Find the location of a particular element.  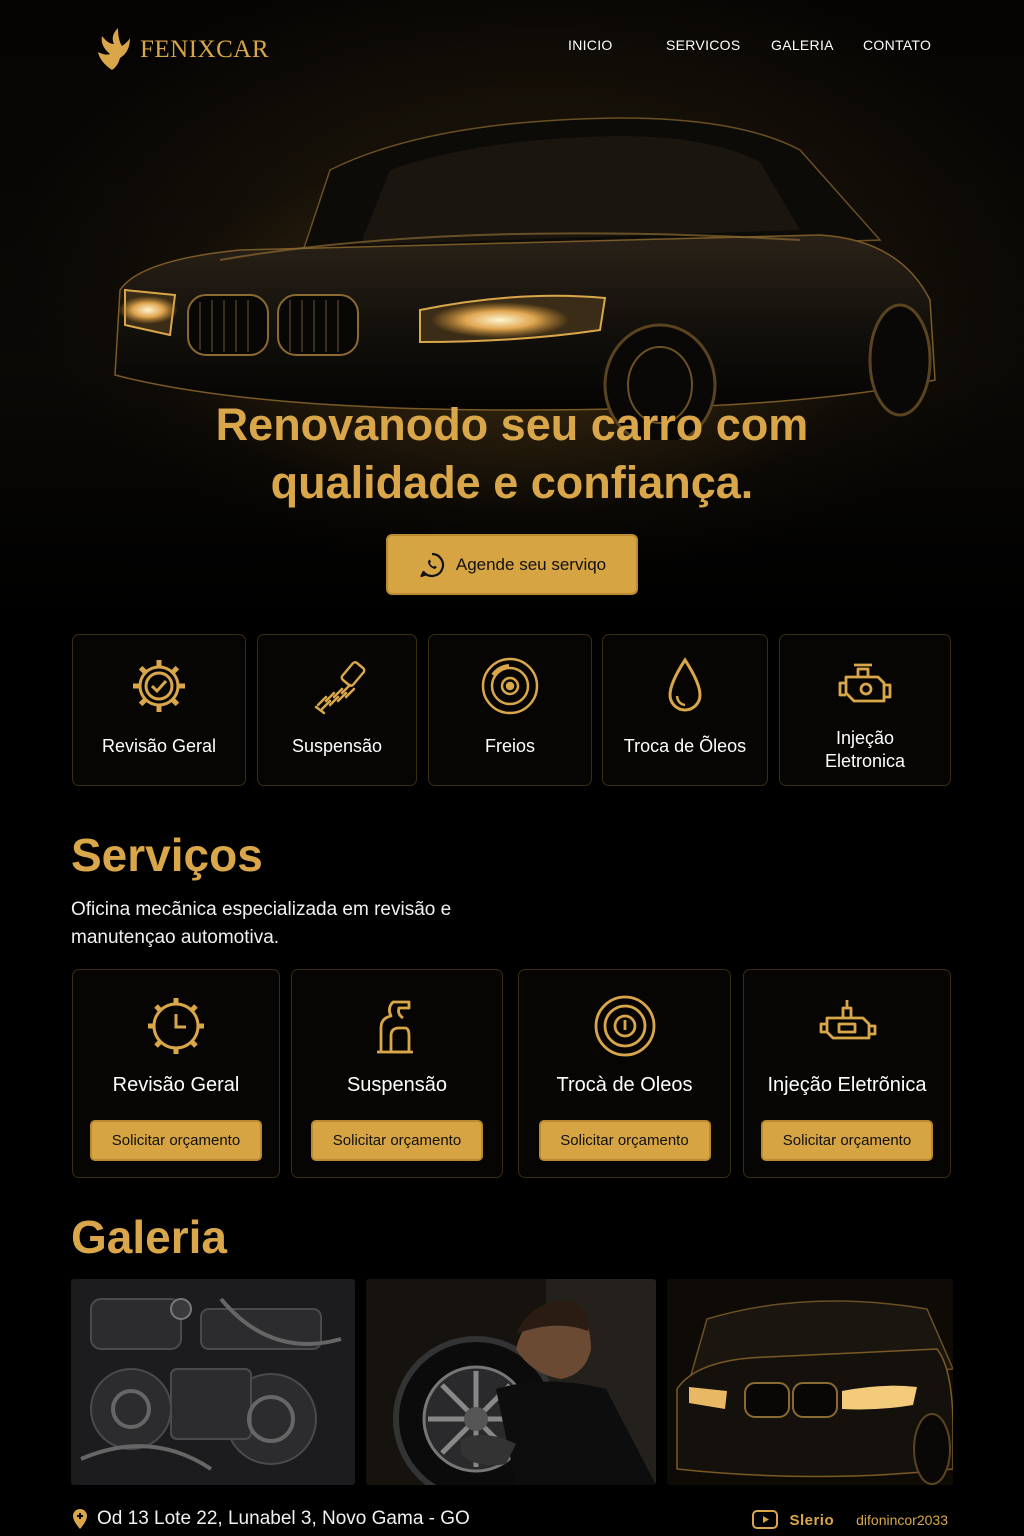

engine-photo is located at coordinates (213, 1382).